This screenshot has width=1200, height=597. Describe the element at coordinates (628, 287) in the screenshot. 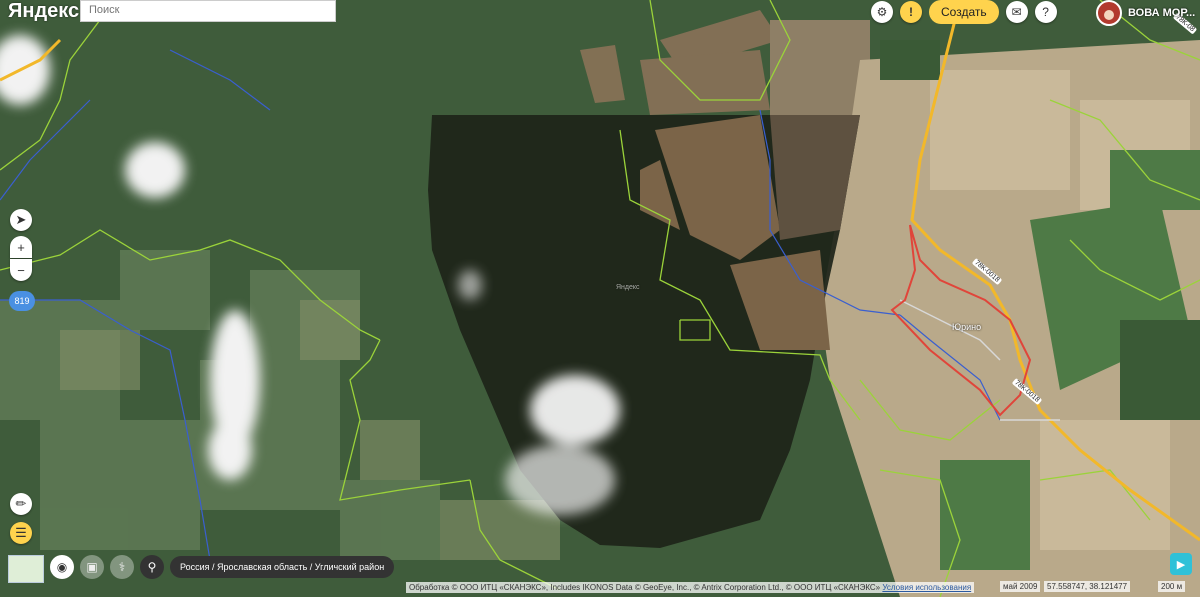

I see `map-watermark: Яндекс` at that location.